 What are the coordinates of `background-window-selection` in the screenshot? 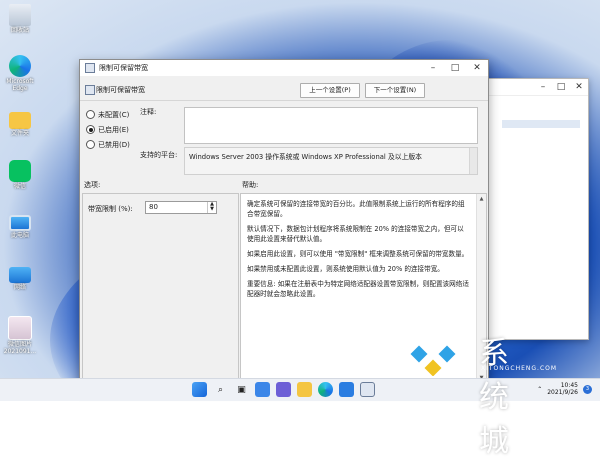 It's located at (541, 124).